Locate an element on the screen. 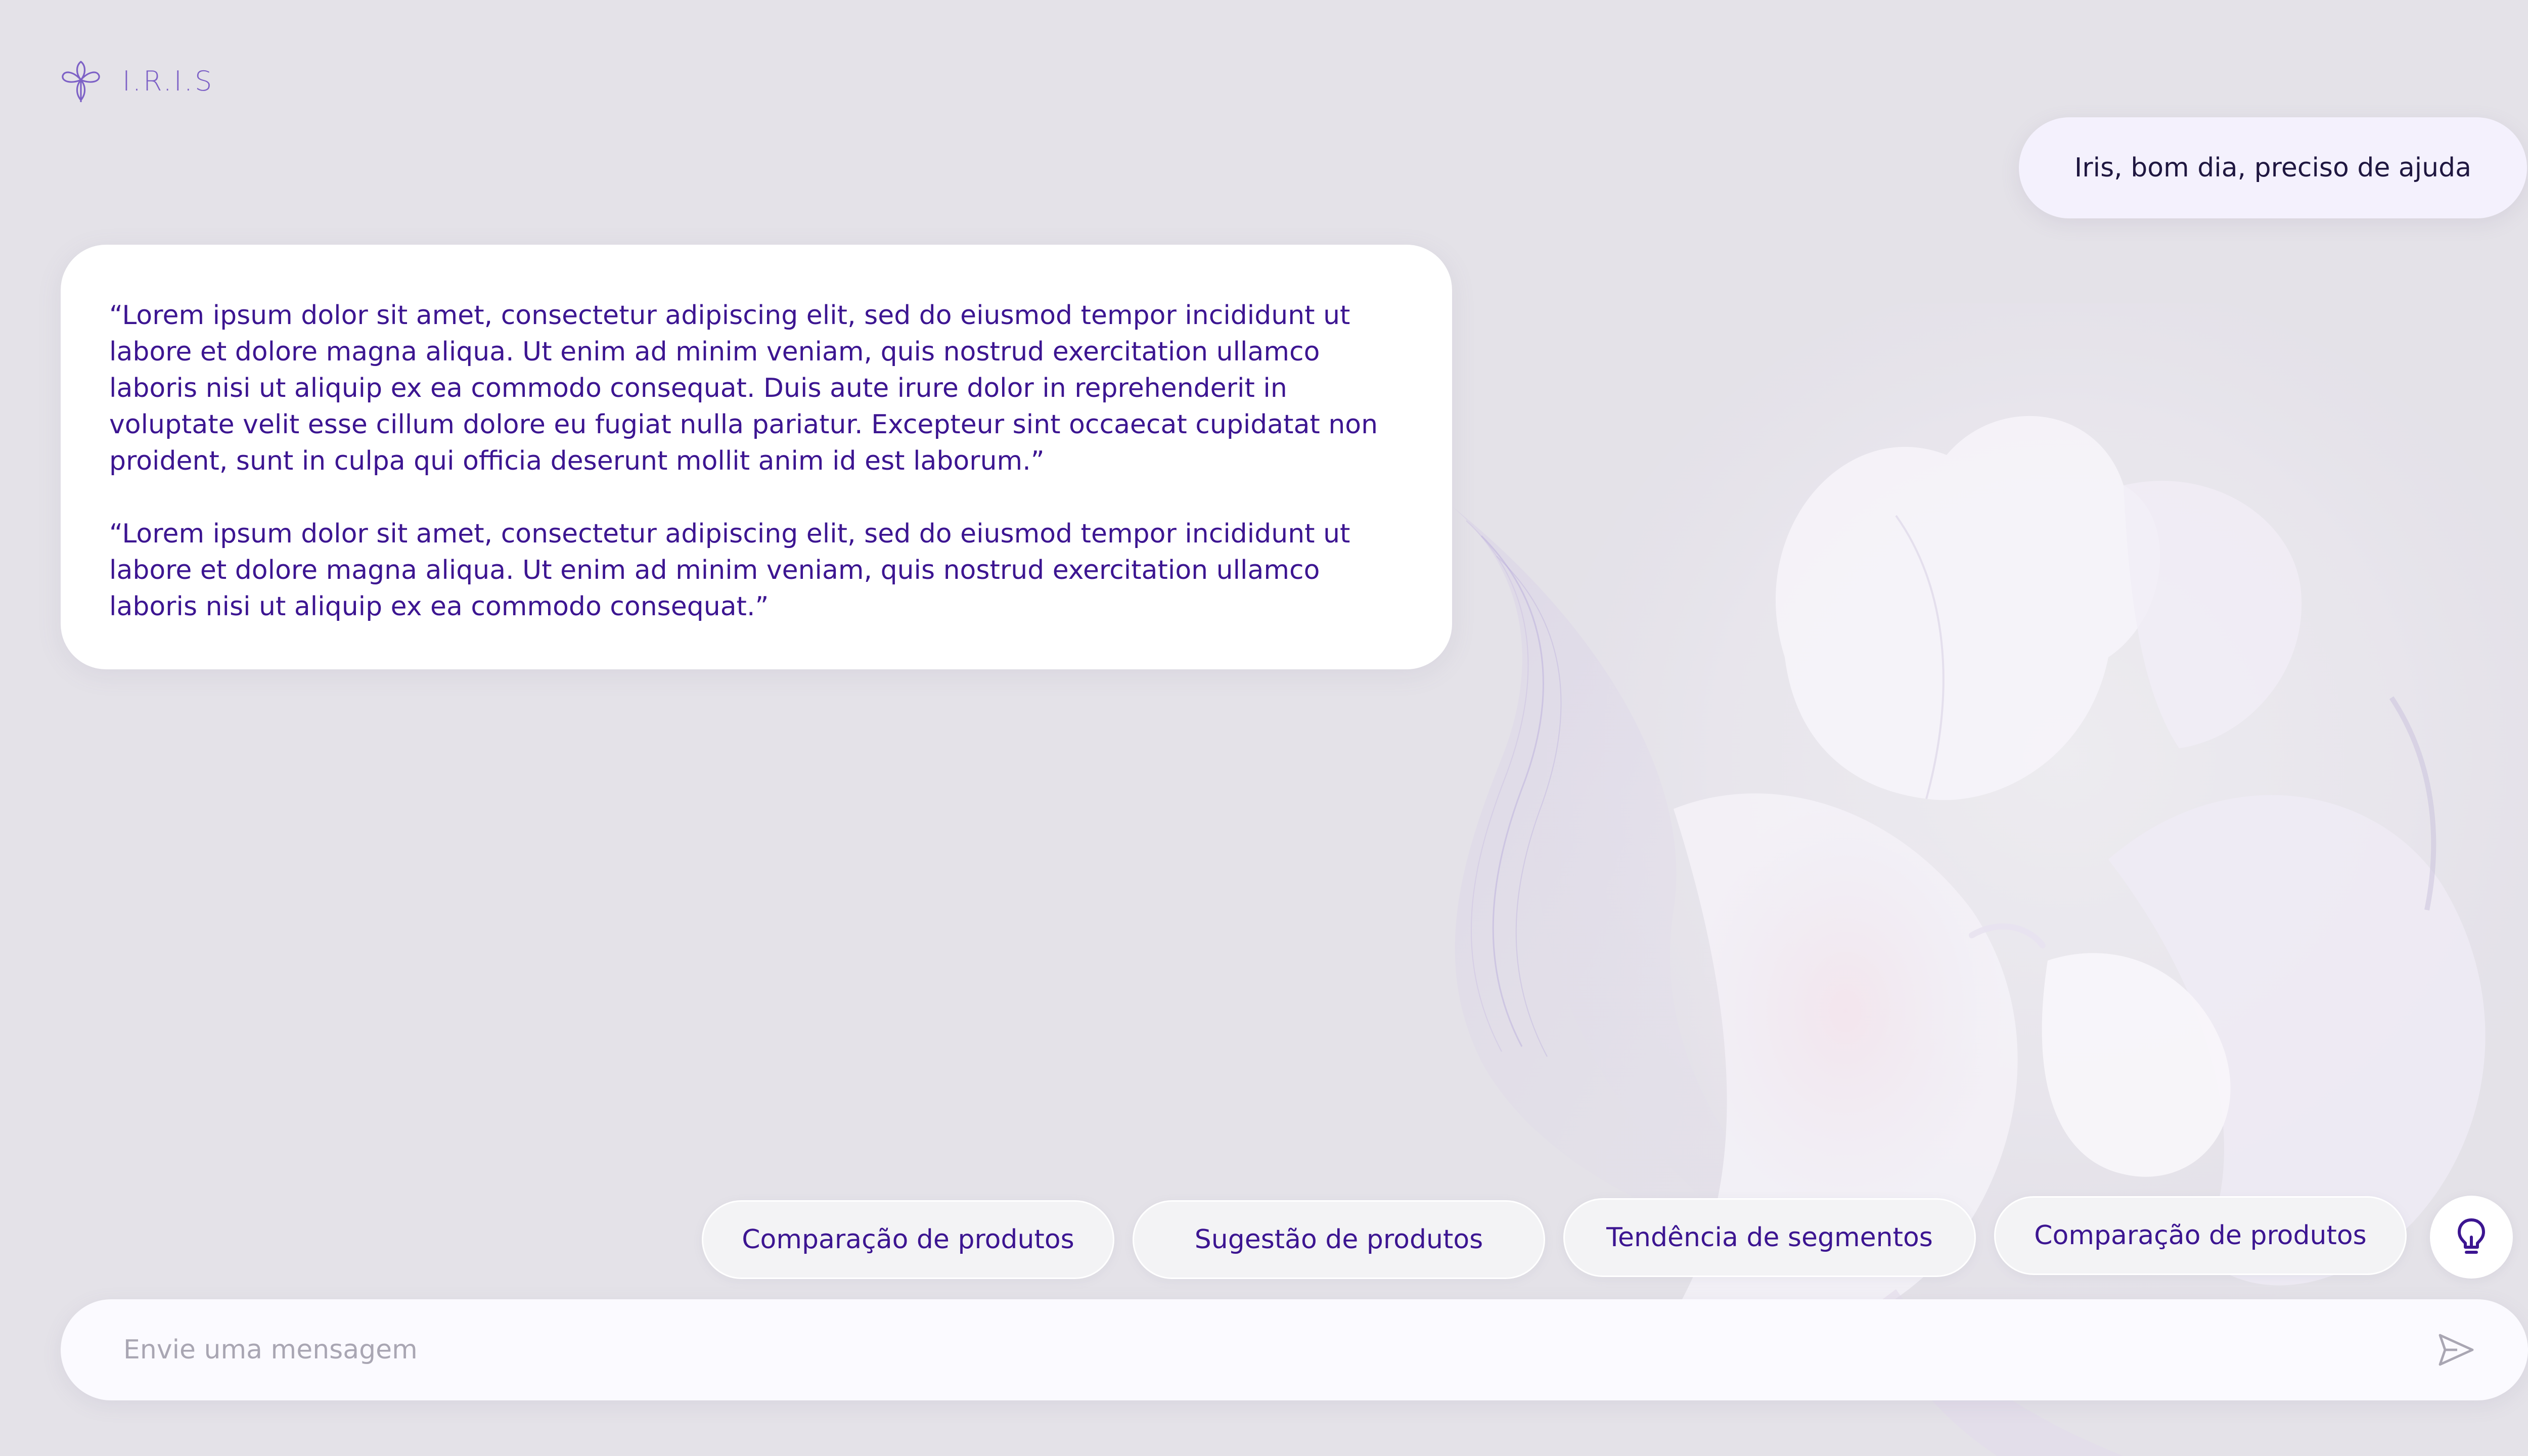 The image size is (2528, 1456). app-logo: I.R.I.S is located at coordinates (137, 81).